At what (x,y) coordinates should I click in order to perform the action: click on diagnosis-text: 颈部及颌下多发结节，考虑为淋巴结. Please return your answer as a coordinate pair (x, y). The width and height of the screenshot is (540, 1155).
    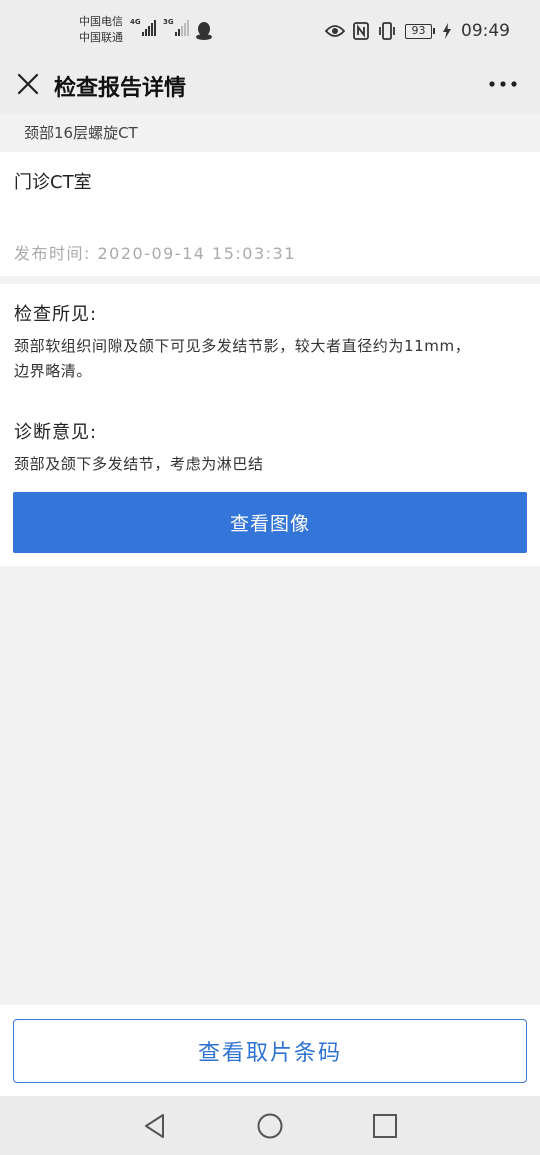
    Looking at the image, I should click on (139, 464).